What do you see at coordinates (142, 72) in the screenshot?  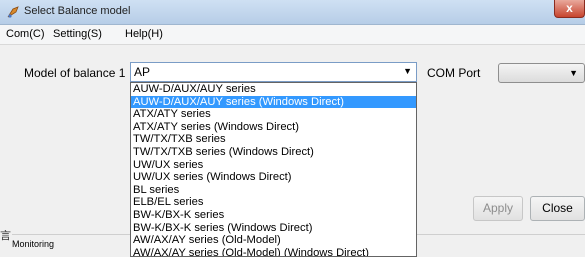 I see `model-select-value: AP` at bounding box center [142, 72].